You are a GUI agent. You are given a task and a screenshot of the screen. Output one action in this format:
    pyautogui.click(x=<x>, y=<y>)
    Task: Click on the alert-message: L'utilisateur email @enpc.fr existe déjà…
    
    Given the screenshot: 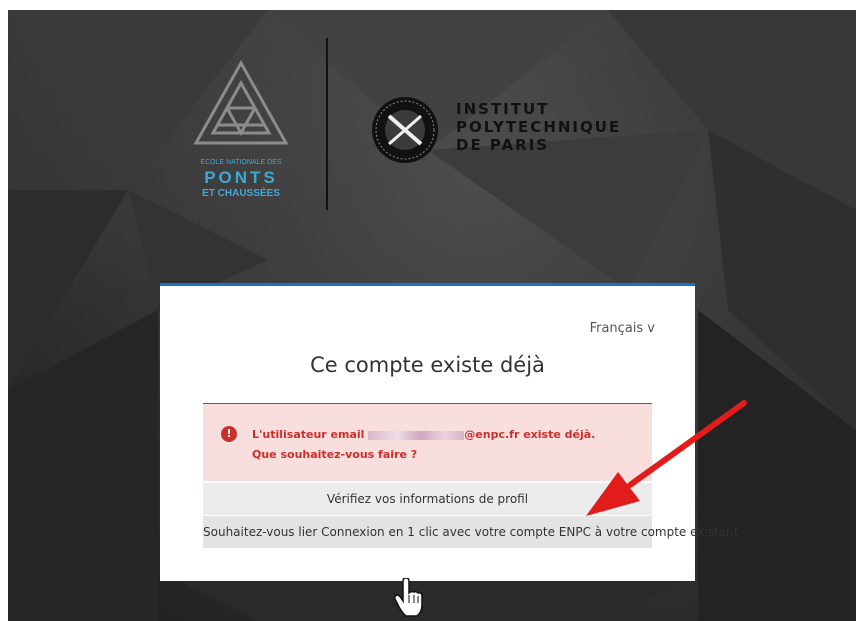 What is the action you would take?
    pyautogui.click(x=447, y=445)
    